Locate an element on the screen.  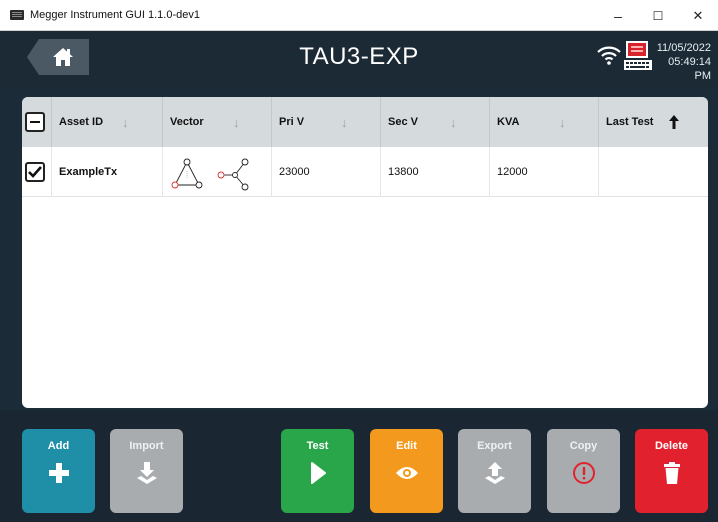
cell-asset-id: ExampleTx is located at coordinates (107, 172).